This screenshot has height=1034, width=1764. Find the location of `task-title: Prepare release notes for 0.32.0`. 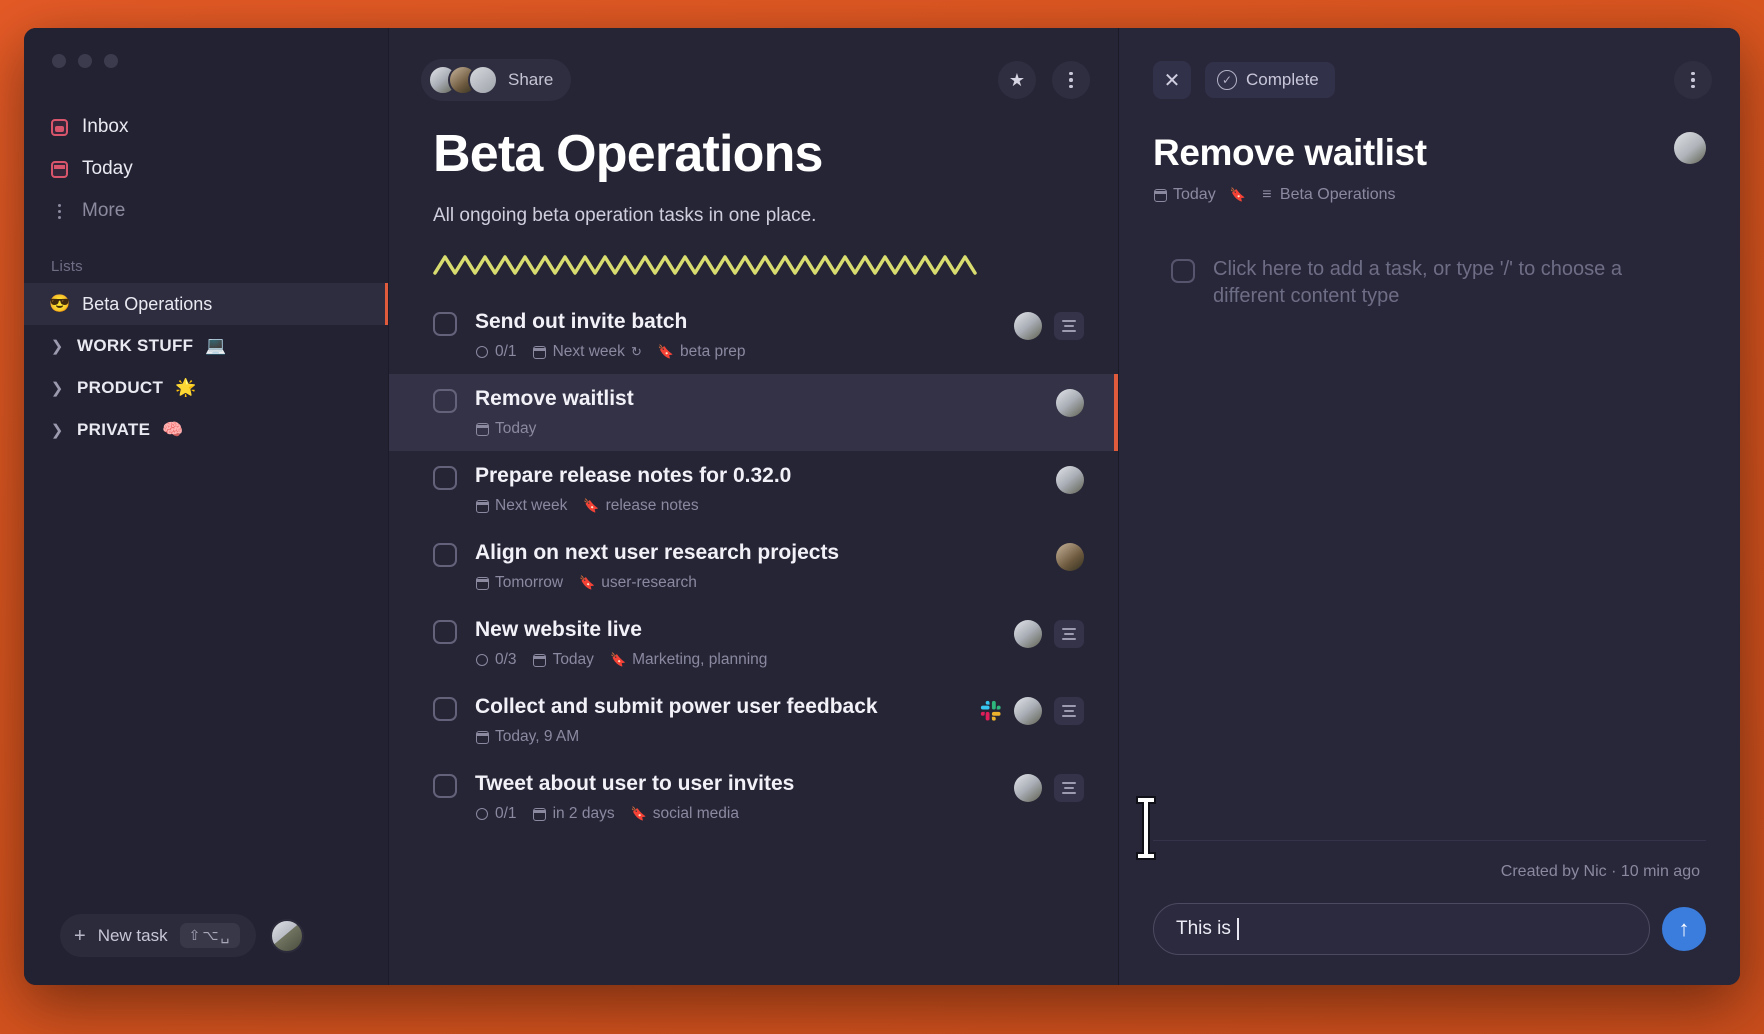

task-title: Prepare release notes for 0.32.0 is located at coordinates (633, 476).